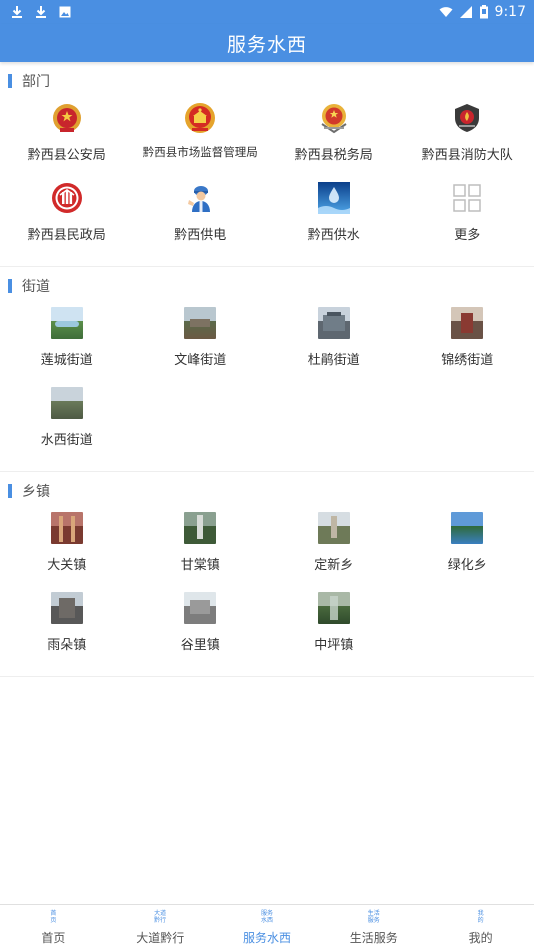 The image size is (534, 950). I want to click on battery-icon, so click(483, 12).